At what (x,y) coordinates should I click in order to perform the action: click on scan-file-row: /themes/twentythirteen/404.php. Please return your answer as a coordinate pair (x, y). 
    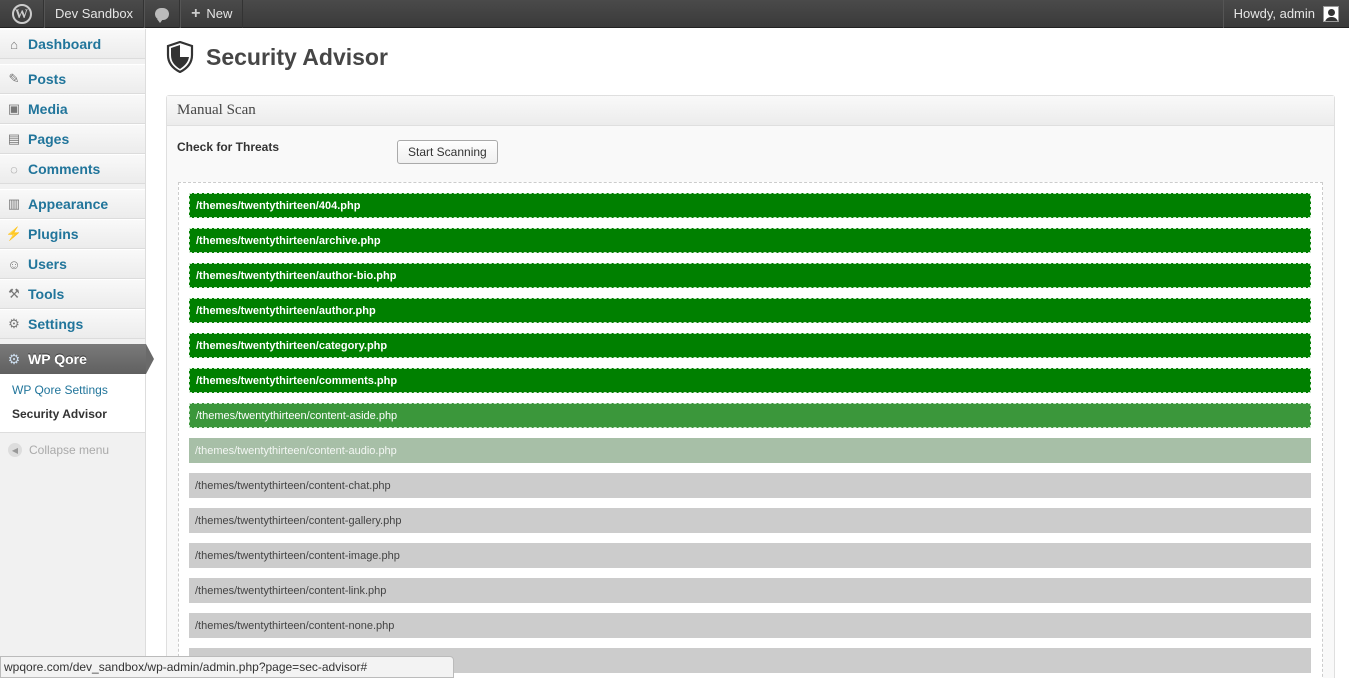
    Looking at the image, I should click on (750, 205).